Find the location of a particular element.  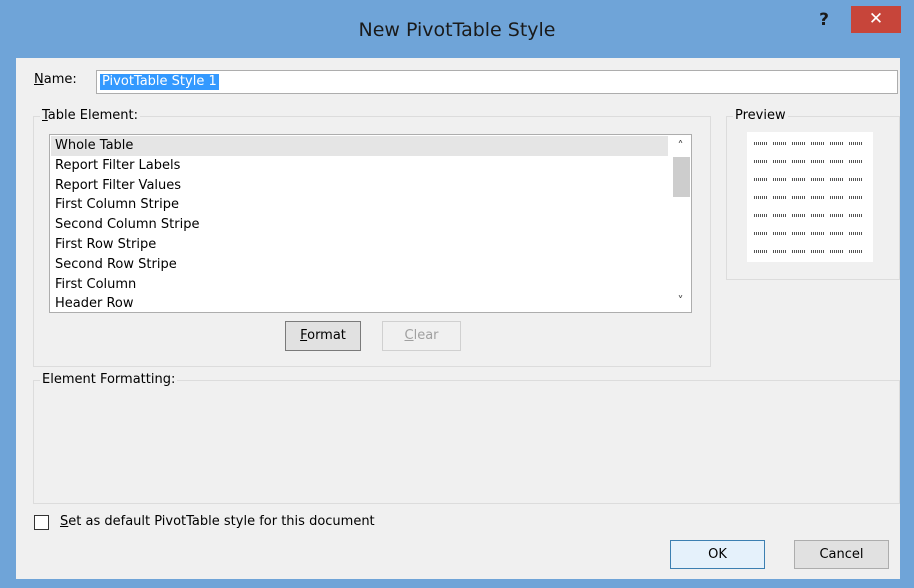

clear-button: Clear is located at coordinates (421, 336).